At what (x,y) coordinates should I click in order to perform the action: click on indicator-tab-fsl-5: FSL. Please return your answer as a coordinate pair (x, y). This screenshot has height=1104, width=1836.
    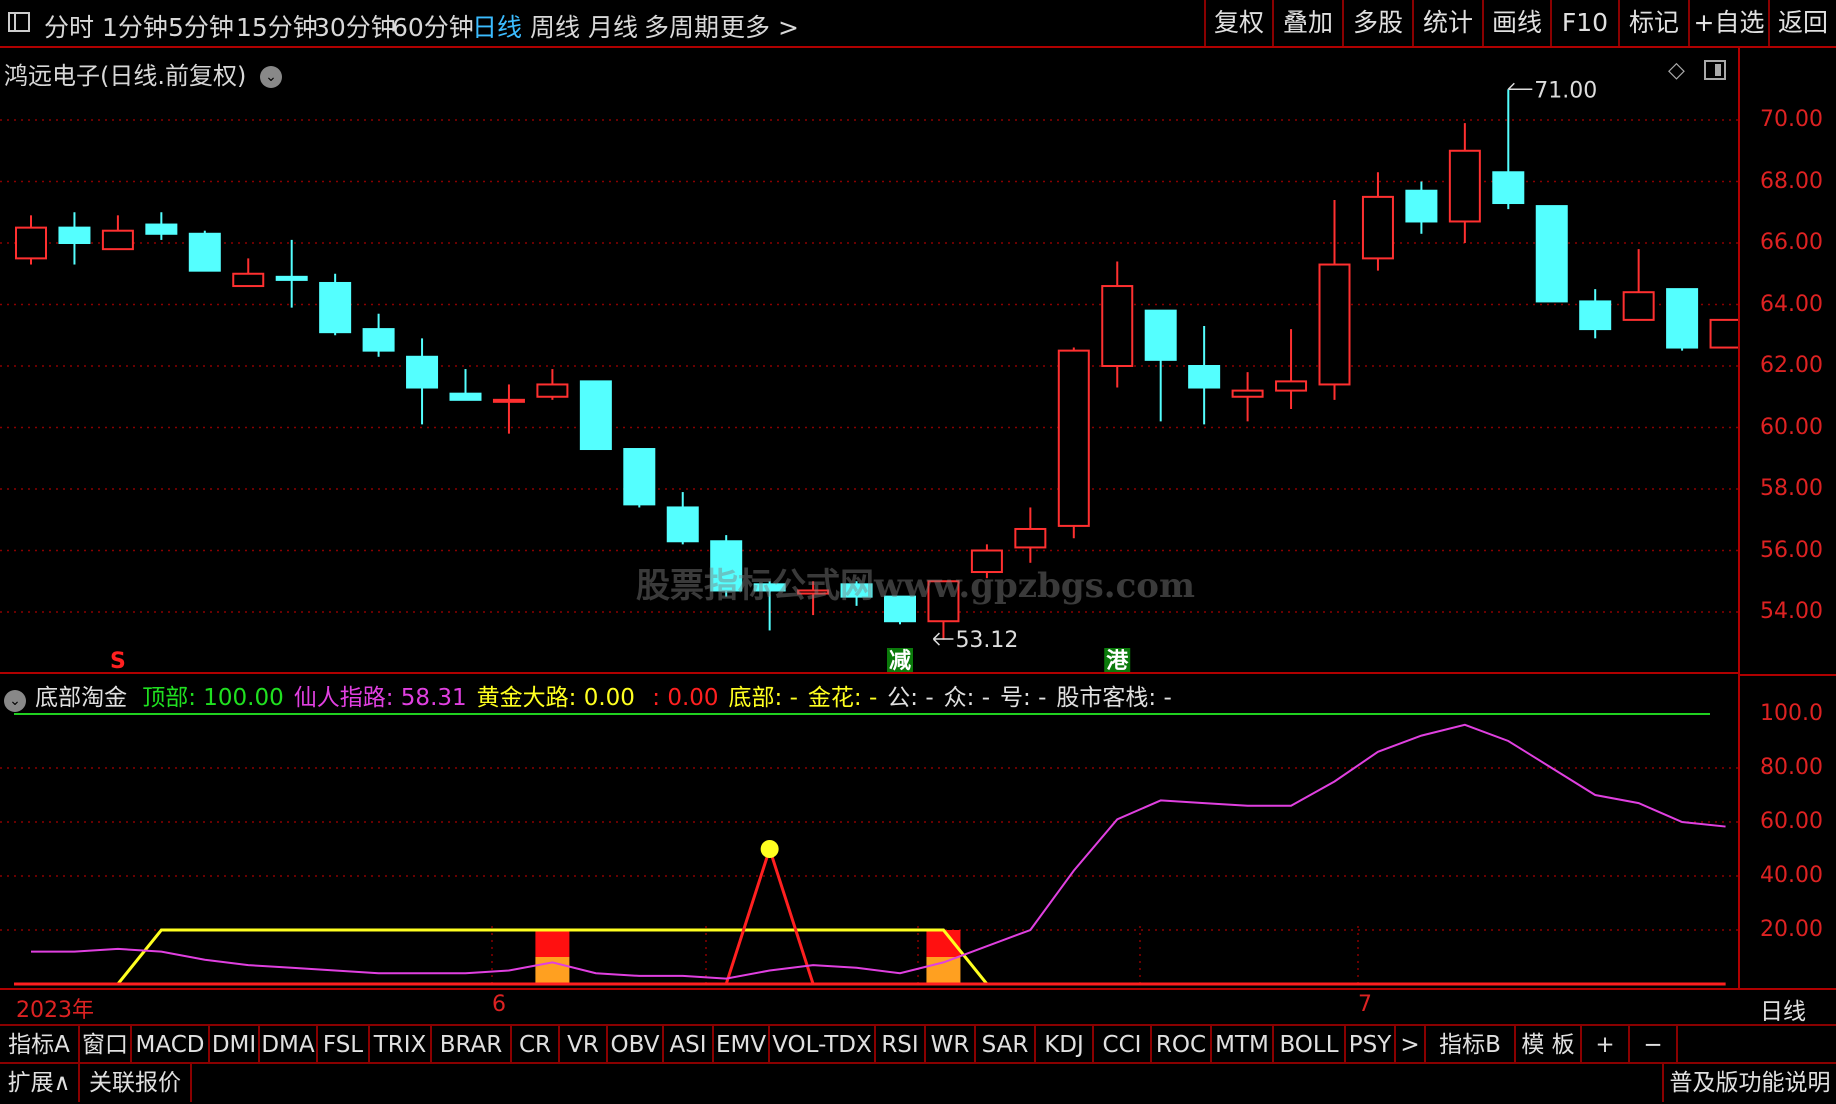
    Looking at the image, I should click on (344, 1045).